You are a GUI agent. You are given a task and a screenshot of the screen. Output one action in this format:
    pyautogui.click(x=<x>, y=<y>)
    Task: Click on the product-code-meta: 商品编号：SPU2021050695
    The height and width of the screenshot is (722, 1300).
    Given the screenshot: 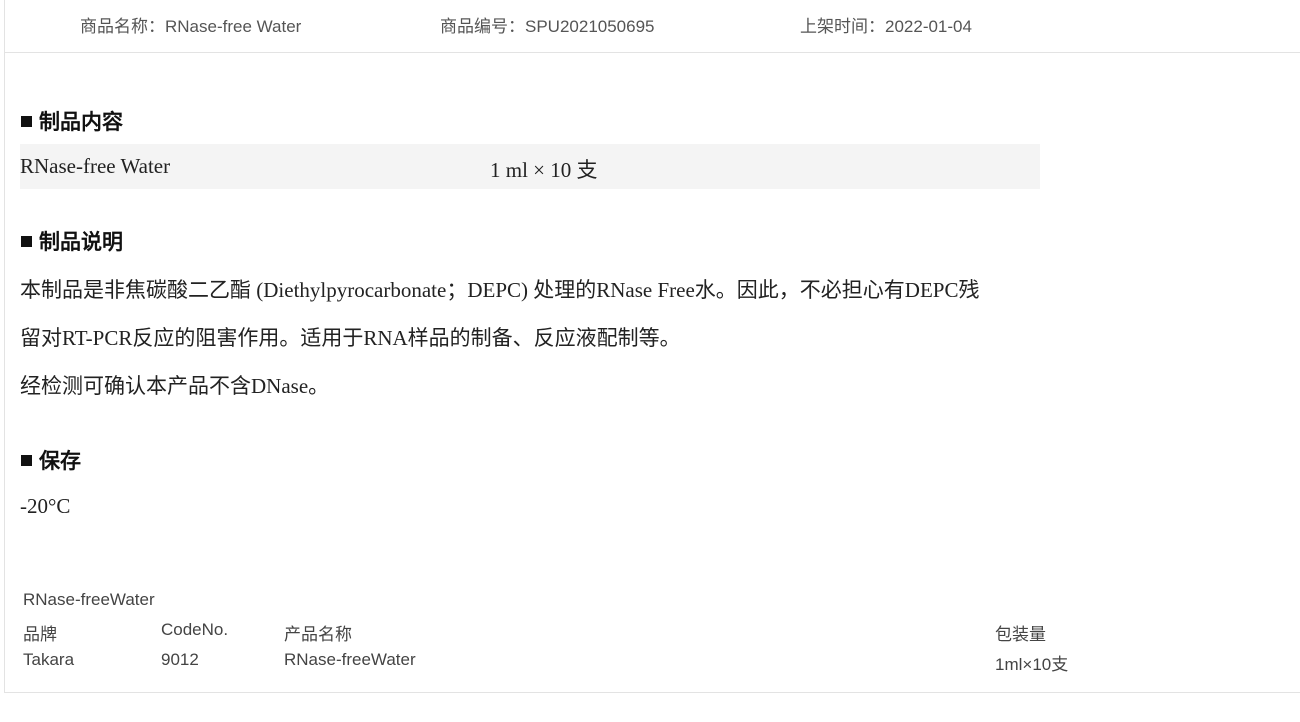 What is the action you would take?
    pyautogui.click(x=547, y=26)
    